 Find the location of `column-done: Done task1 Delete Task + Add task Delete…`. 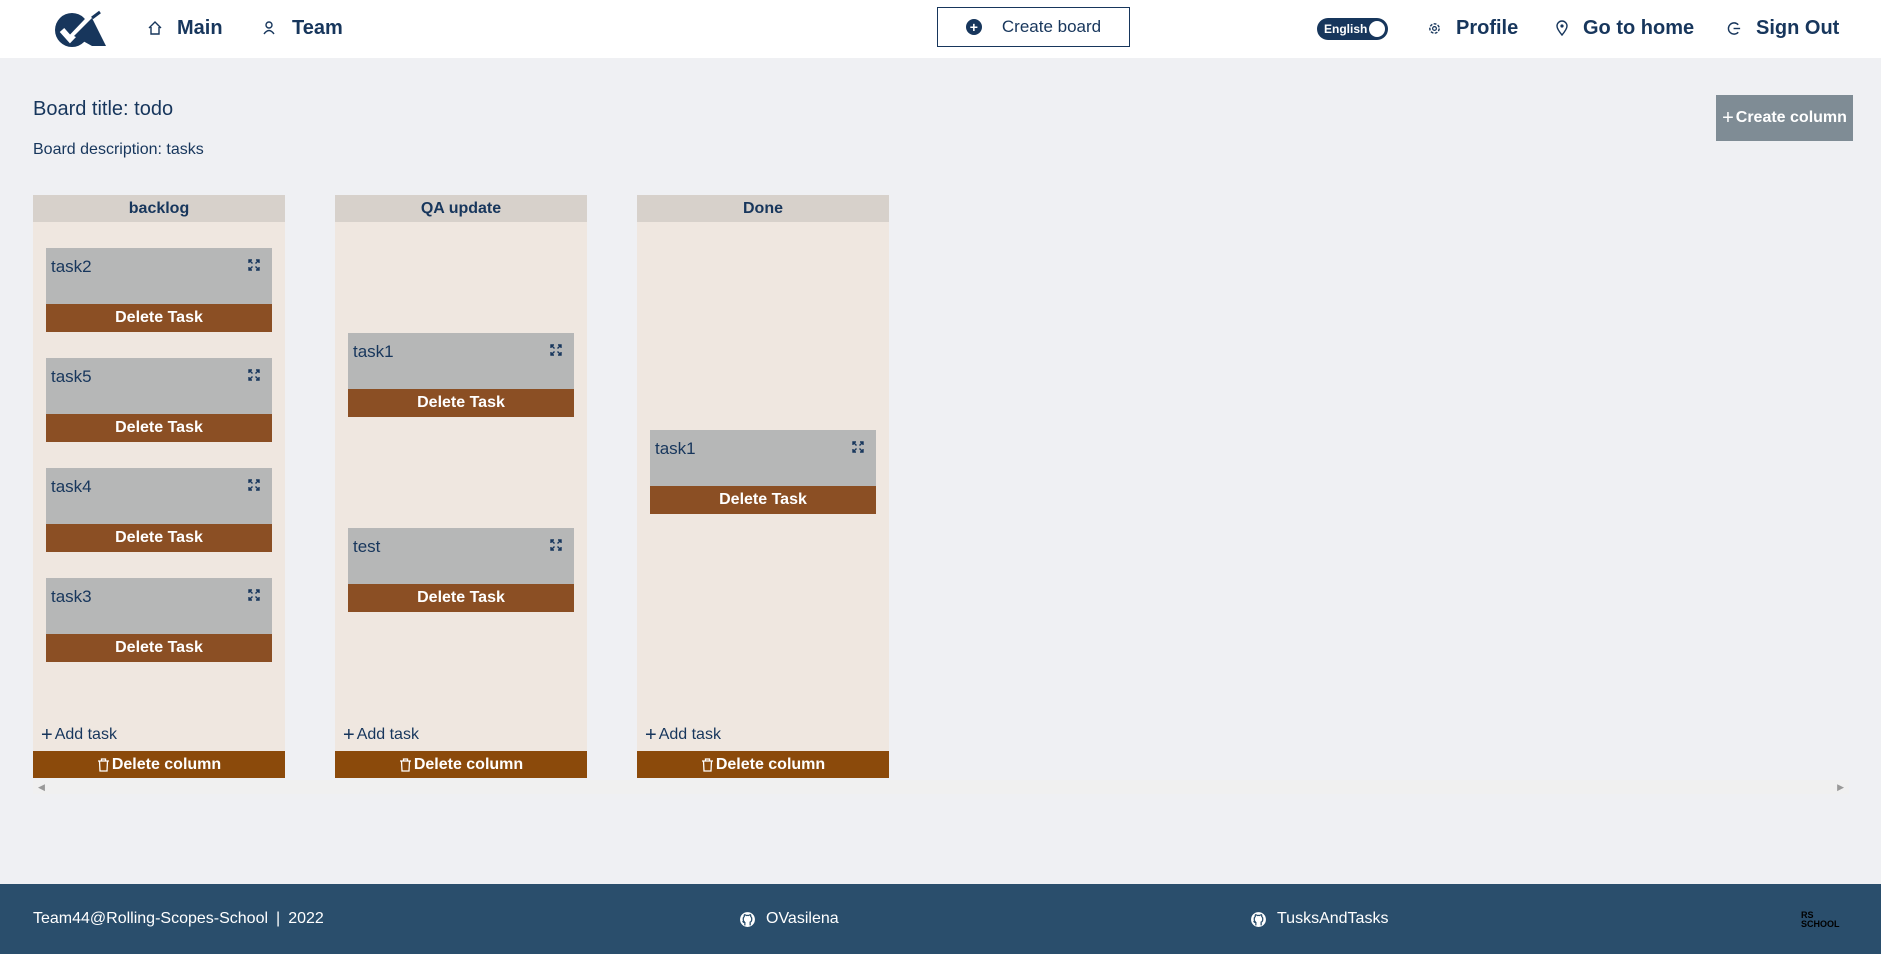

column-done: Done task1 Delete Task + Add task Delete… is located at coordinates (763, 486).